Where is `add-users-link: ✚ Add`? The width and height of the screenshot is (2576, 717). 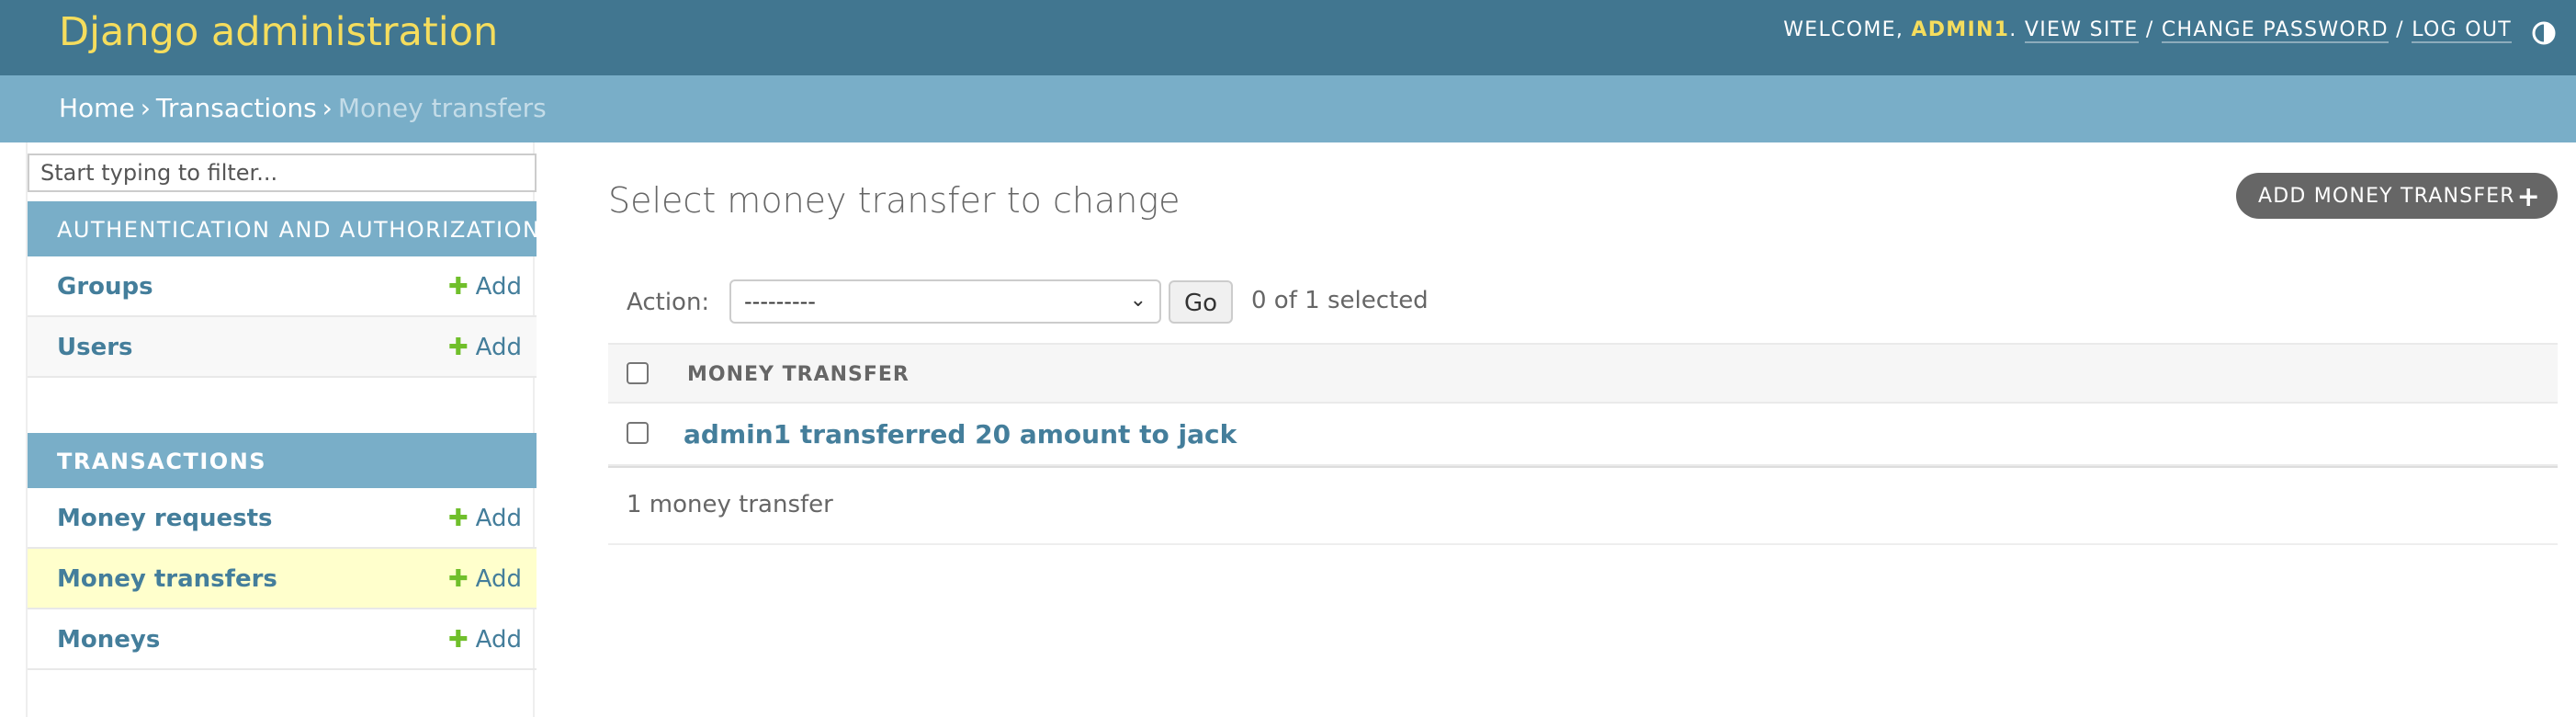
add-users-link: ✚ Add is located at coordinates (485, 347).